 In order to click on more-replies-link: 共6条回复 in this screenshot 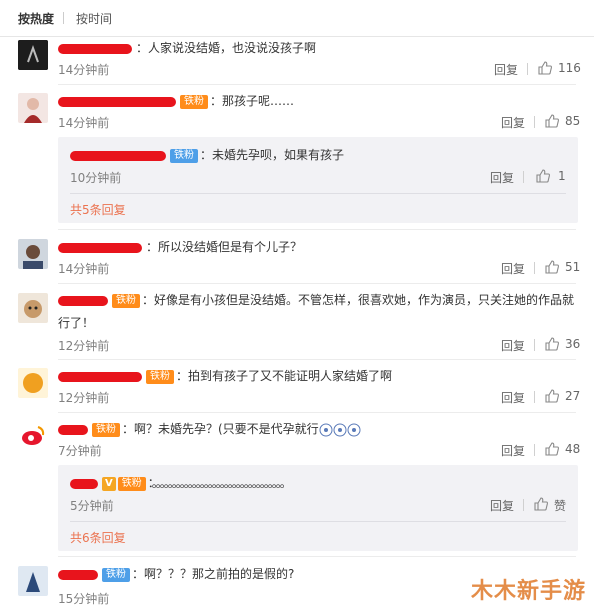, I will do `click(98, 537)`.